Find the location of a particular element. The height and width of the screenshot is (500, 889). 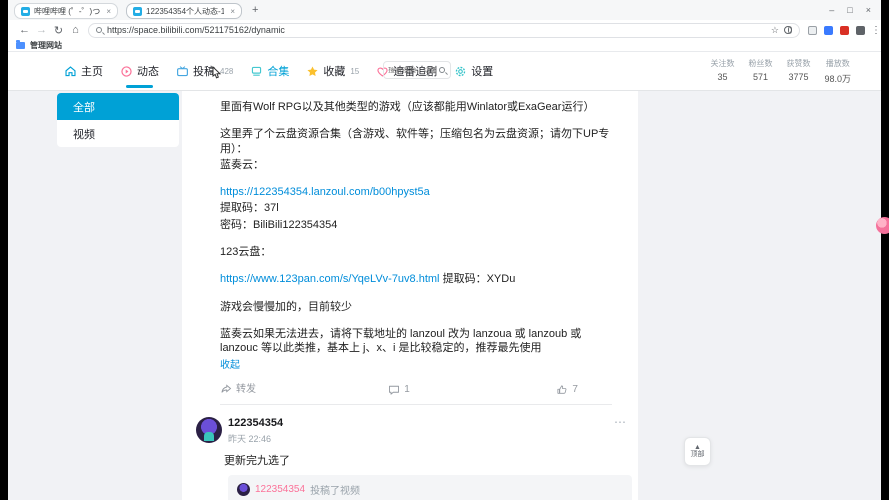

author-name: 122354354 is located at coordinates (255, 423).